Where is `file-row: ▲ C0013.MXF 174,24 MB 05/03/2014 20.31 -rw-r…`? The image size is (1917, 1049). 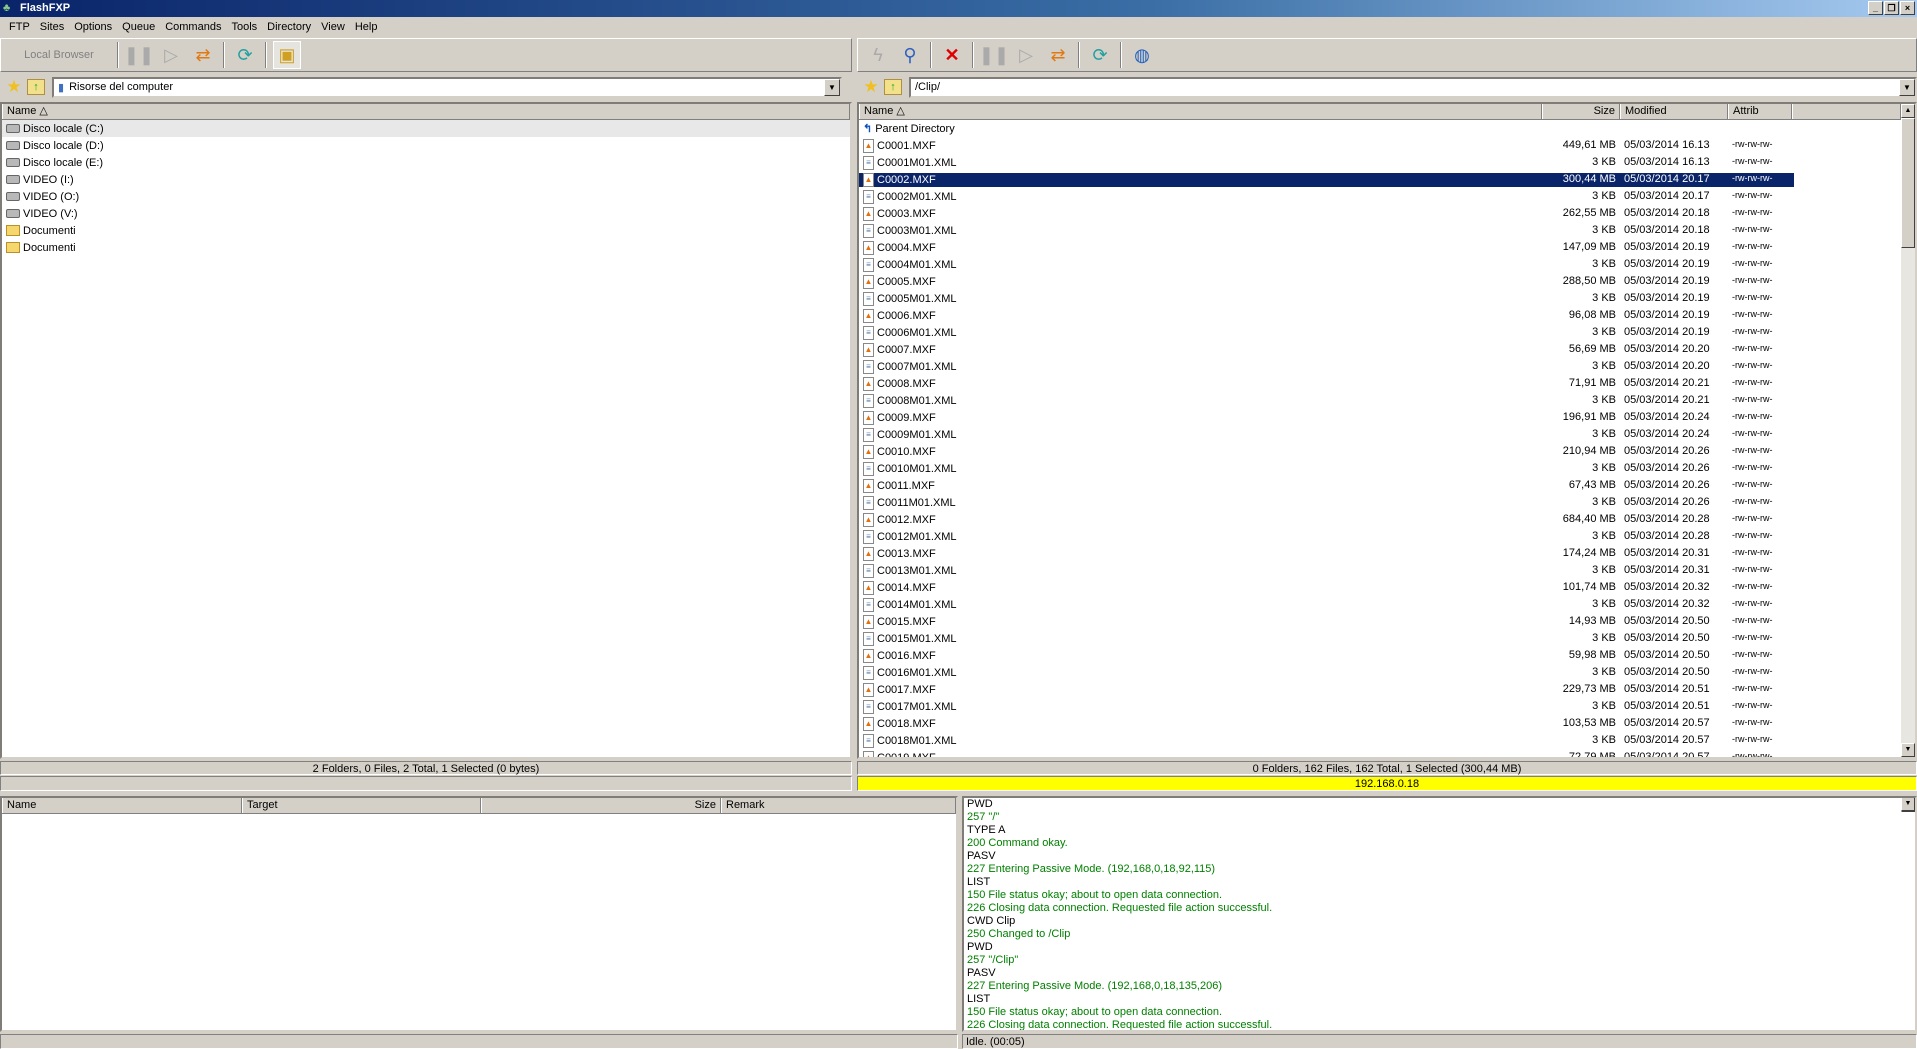
file-row: ▲ C0013.MXF 174,24 MB 05/03/2014 20.31 -rw-r… is located at coordinates (1387, 553).